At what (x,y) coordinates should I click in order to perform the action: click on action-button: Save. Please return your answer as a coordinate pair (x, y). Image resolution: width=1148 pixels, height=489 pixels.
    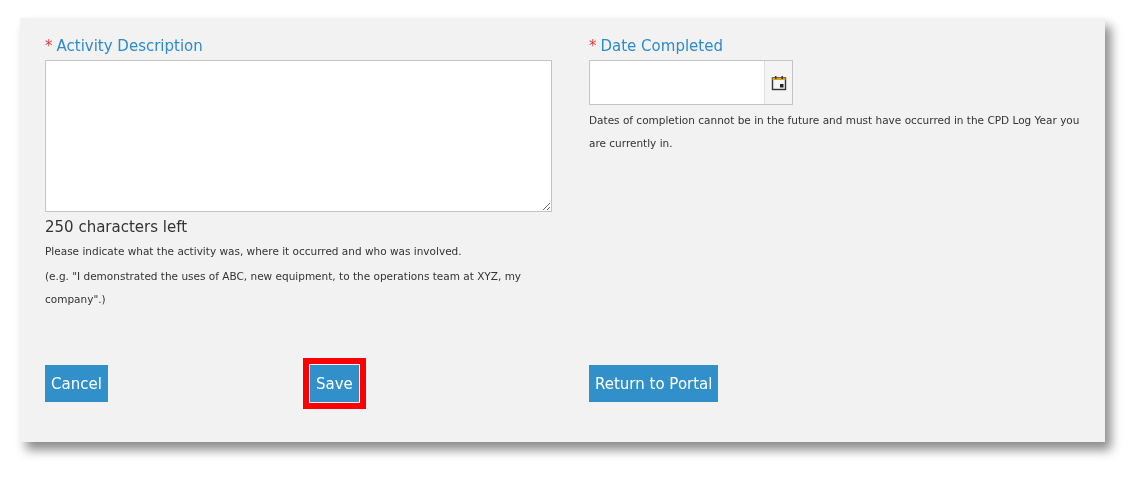
    Looking at the image, I should click on (334, 383).